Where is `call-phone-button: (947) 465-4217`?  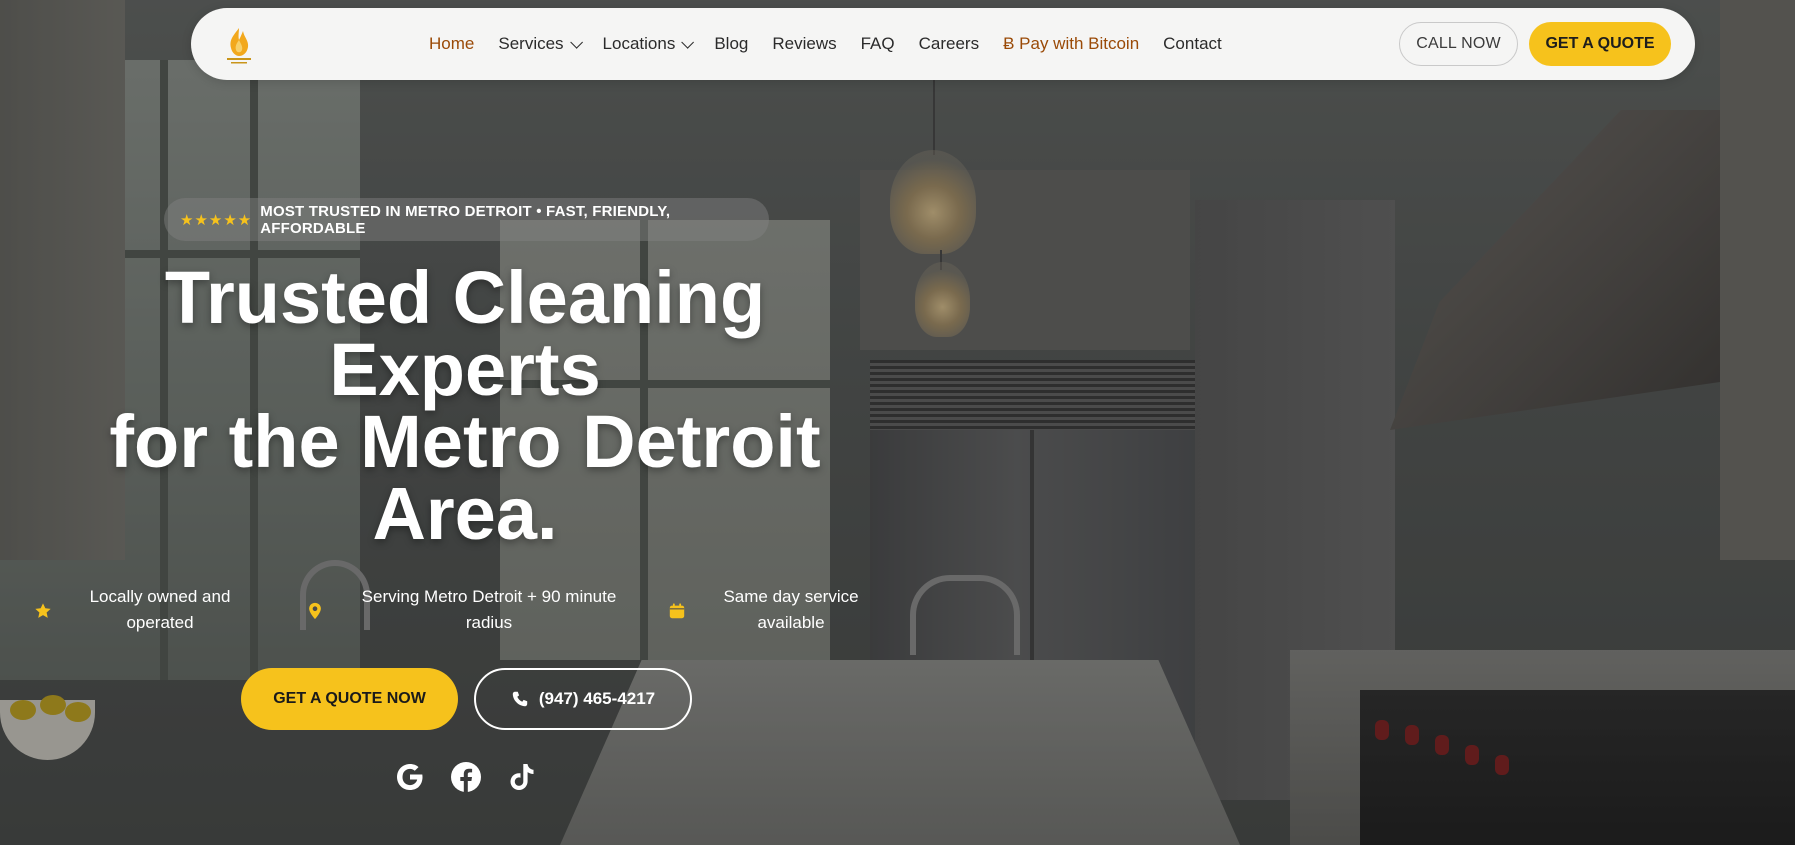 call-phone-button: (947) 465-4217 is located at coordinates (583, 699).